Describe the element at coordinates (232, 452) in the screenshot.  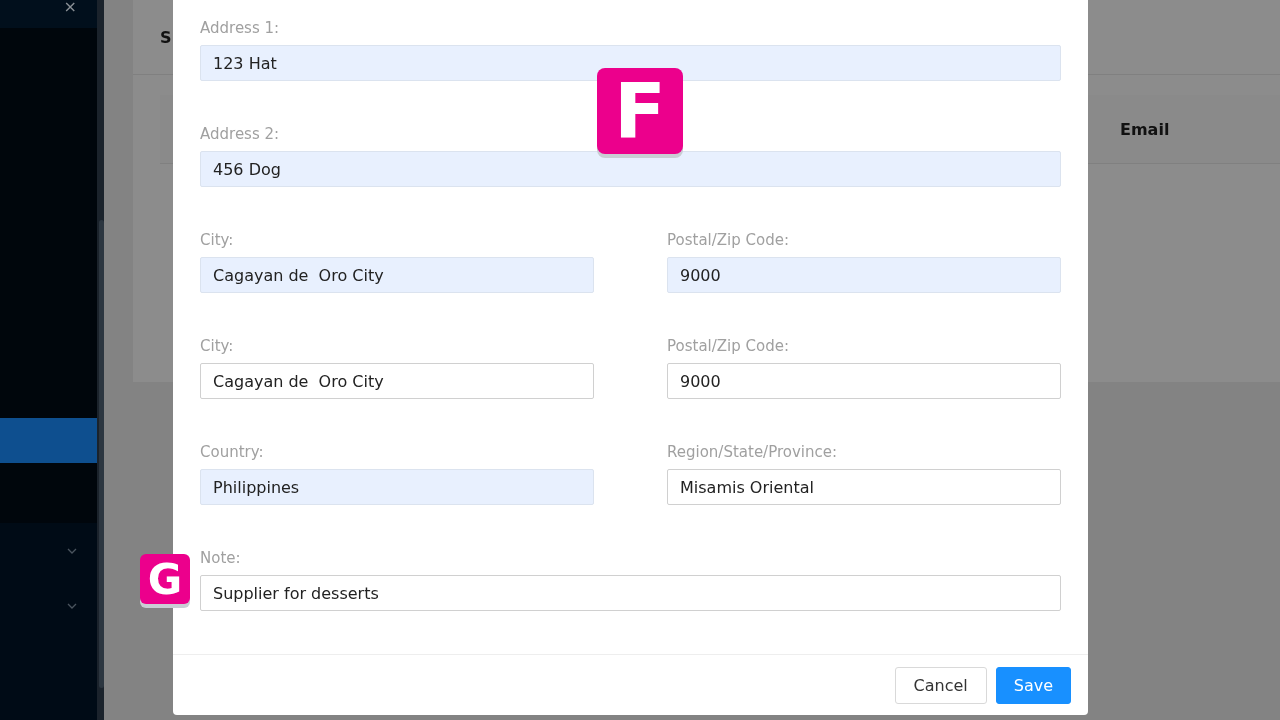
I see `field-label: Country:` at that location.